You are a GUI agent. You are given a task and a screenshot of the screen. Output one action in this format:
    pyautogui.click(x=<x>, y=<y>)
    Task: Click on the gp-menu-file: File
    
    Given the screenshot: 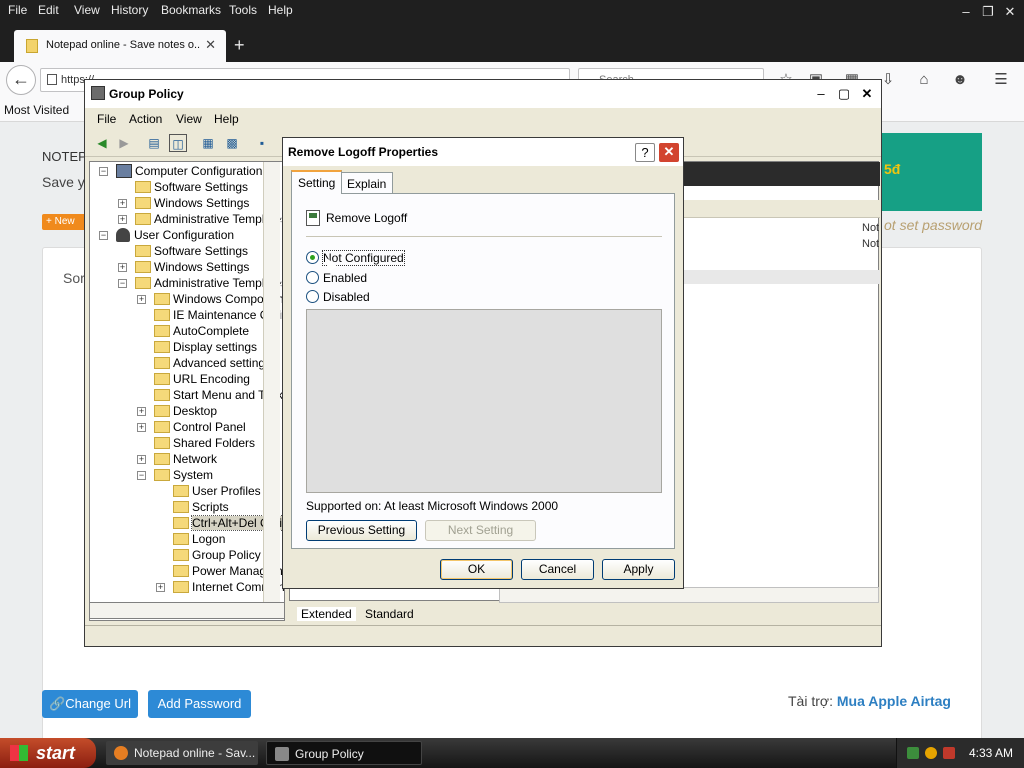 What is the action you would take?
    pyautogui.click(x=106, y=119)
    